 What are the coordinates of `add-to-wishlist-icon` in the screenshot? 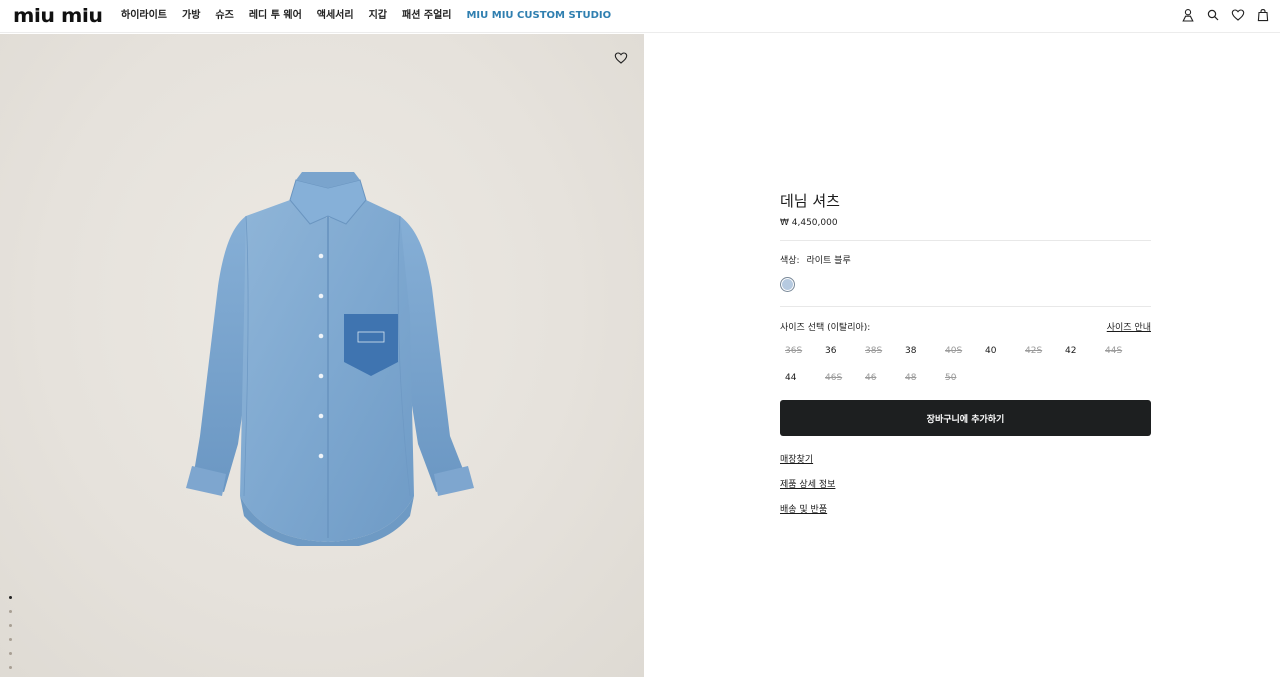 It's located at (621, 58).